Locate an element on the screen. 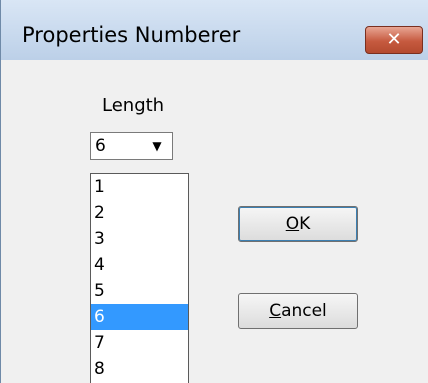  cancel-label-rest: ancel is located at coordinates (304, 311).